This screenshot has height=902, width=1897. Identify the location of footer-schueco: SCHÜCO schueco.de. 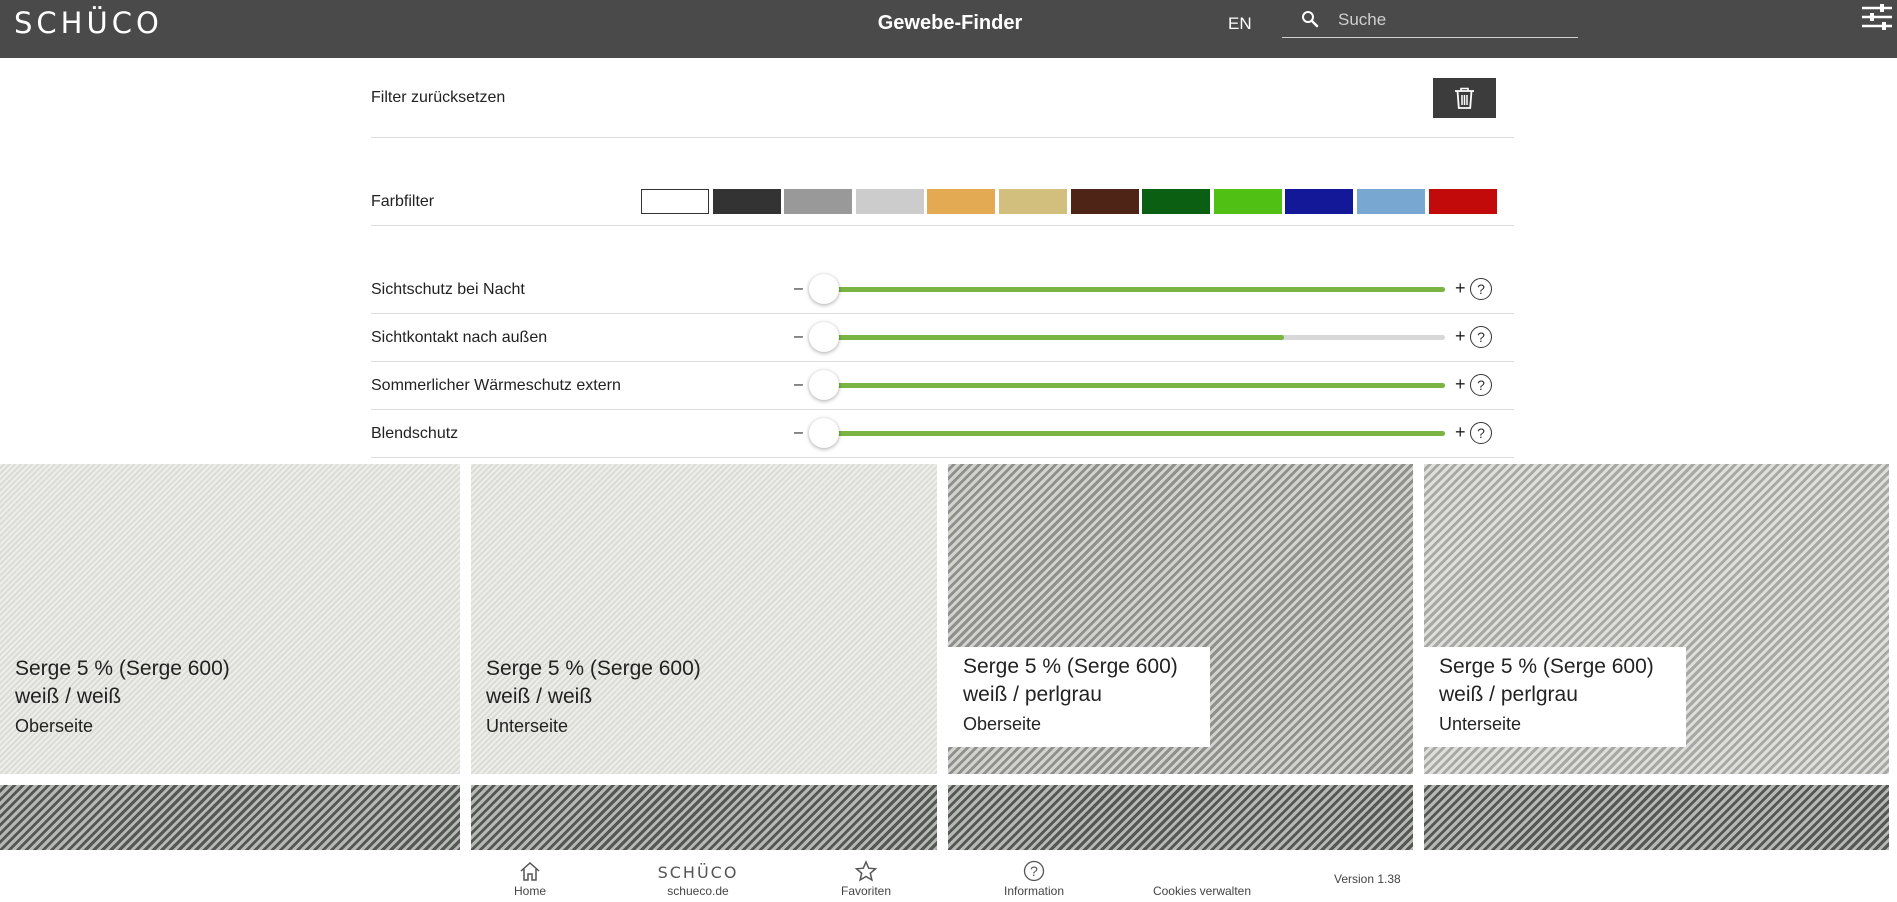
(698, 876).